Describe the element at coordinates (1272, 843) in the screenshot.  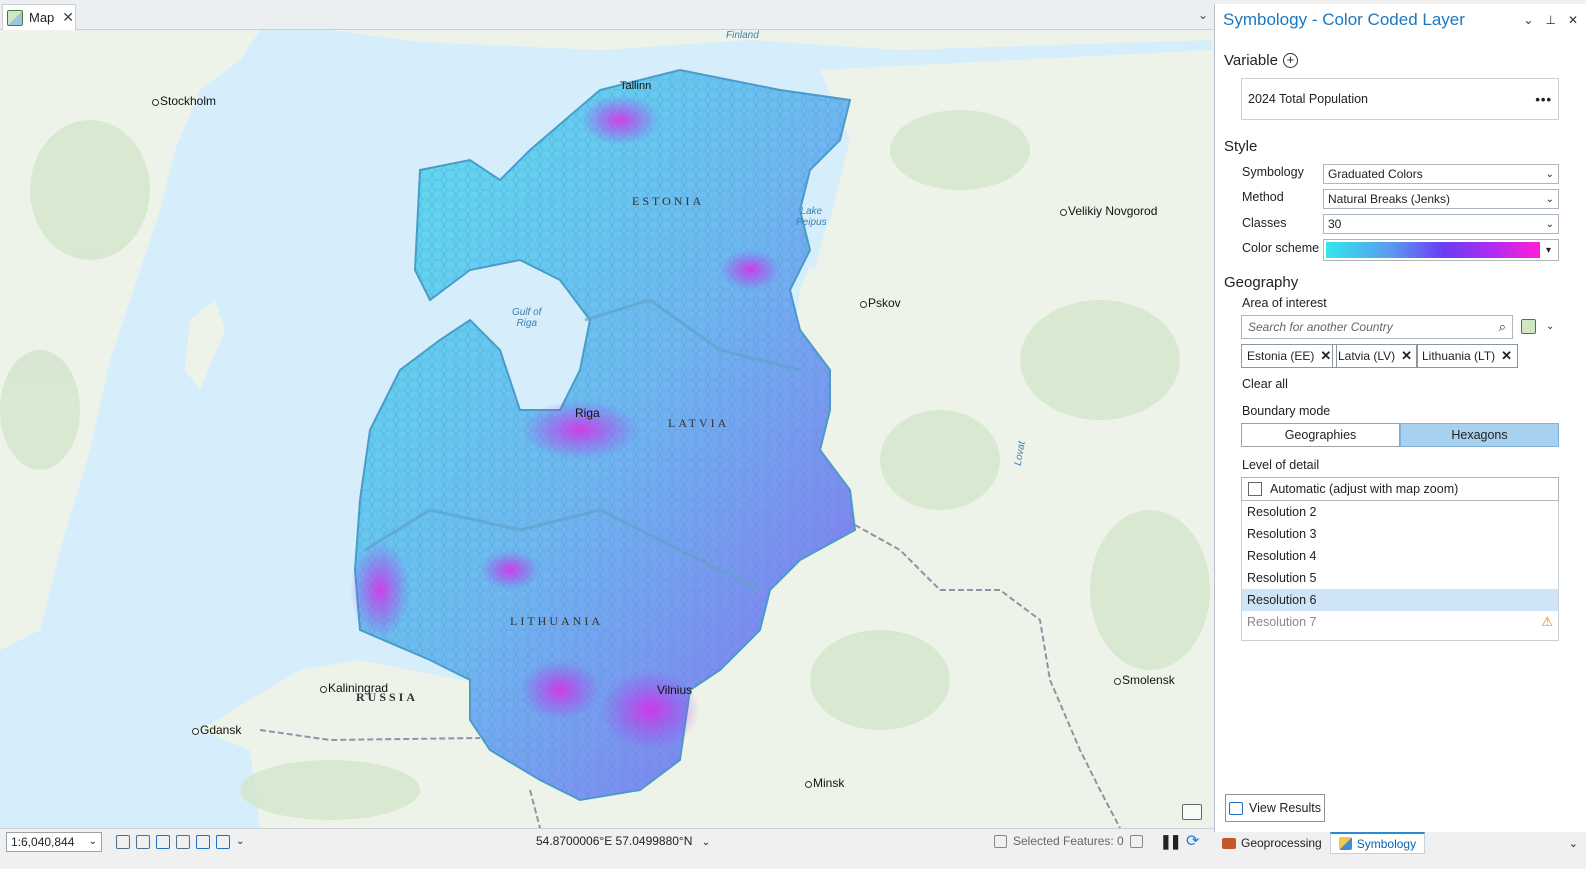
I see `tab-geoprocessing: Geoprocessing` at that location.